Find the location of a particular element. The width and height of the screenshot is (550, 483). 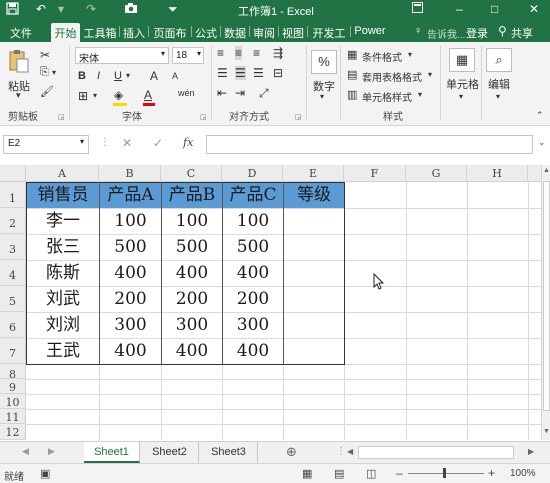

name-box: E2 ▾ is located at coordinates (46, 144).